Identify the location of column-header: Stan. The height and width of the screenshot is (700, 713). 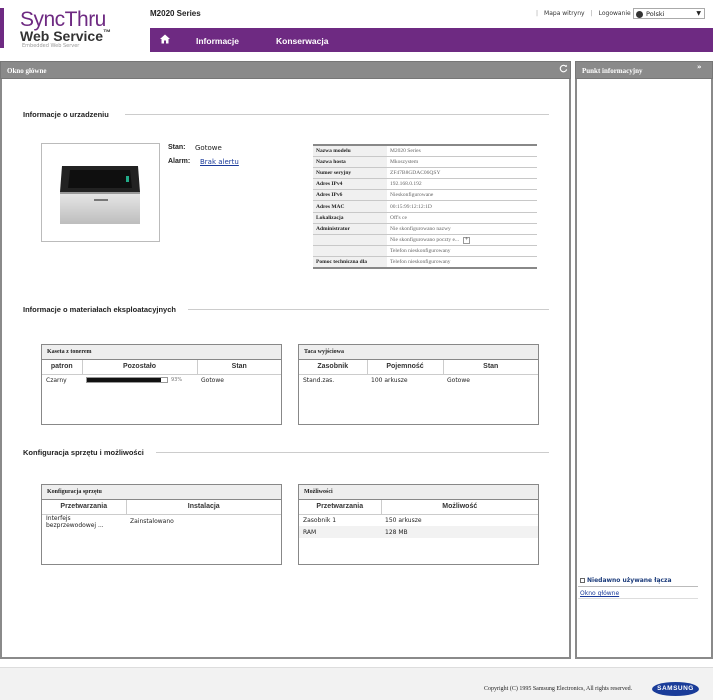
(490, 367).